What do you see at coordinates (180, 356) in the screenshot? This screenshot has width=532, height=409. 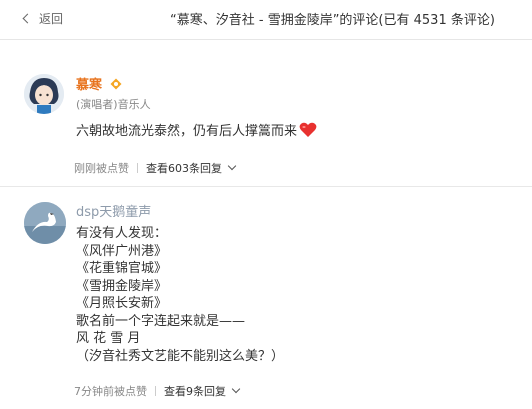 I see `comment-line: （汐音社秀文艺能不能别这么美？）` at bounding box center [180, 356].